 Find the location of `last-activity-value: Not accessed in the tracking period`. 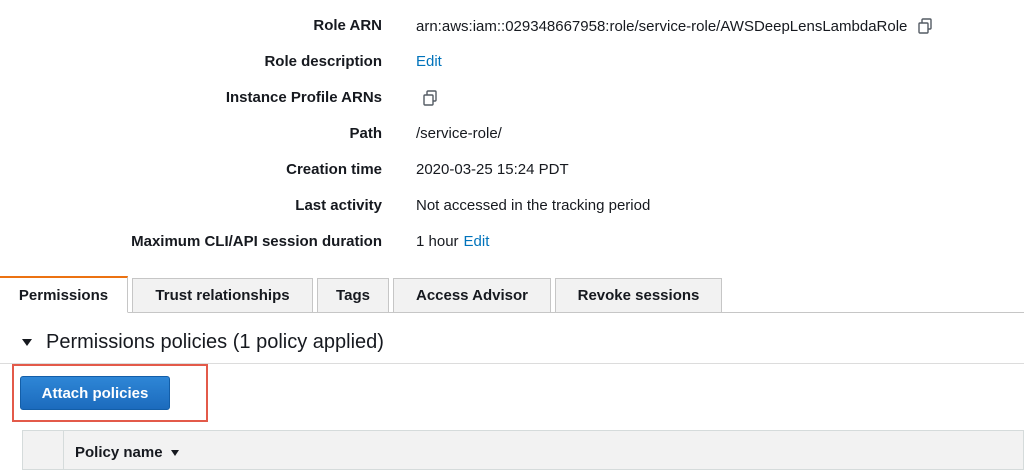

last-activity-value: Not accessed in the tracking period is located at coordinates (533, 205).